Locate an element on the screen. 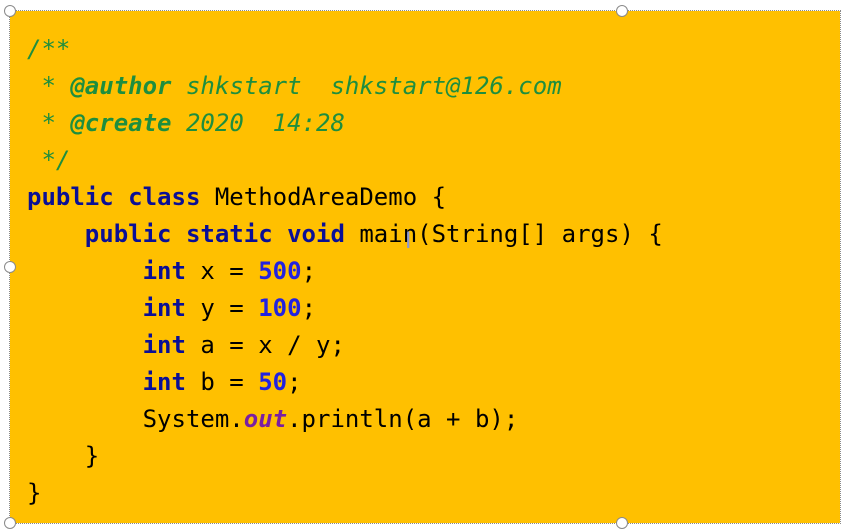 This screenshot has height=531, width=844. comment-close: */ is located at coordinates (49, 160).